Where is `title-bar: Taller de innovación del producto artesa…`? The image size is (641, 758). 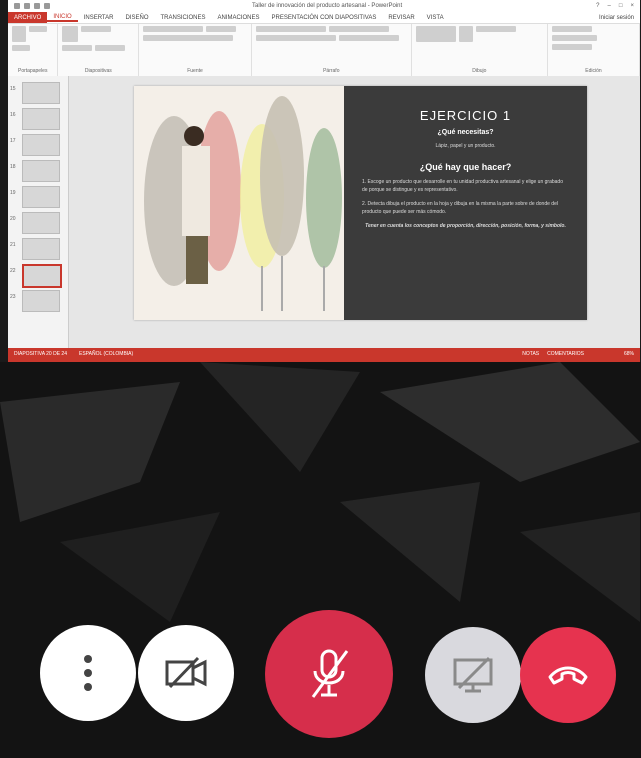
title-bar: Taller de innovación del producto artesa… is located at coordinates (324, 6).